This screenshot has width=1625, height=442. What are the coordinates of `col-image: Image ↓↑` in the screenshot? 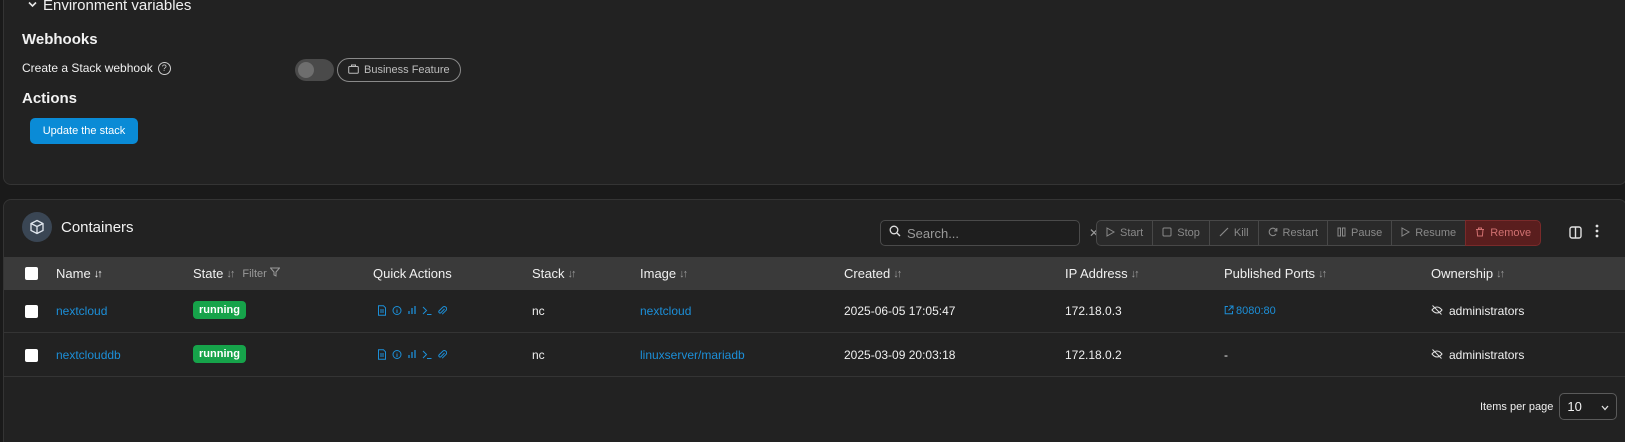 It's located at (664, 273).